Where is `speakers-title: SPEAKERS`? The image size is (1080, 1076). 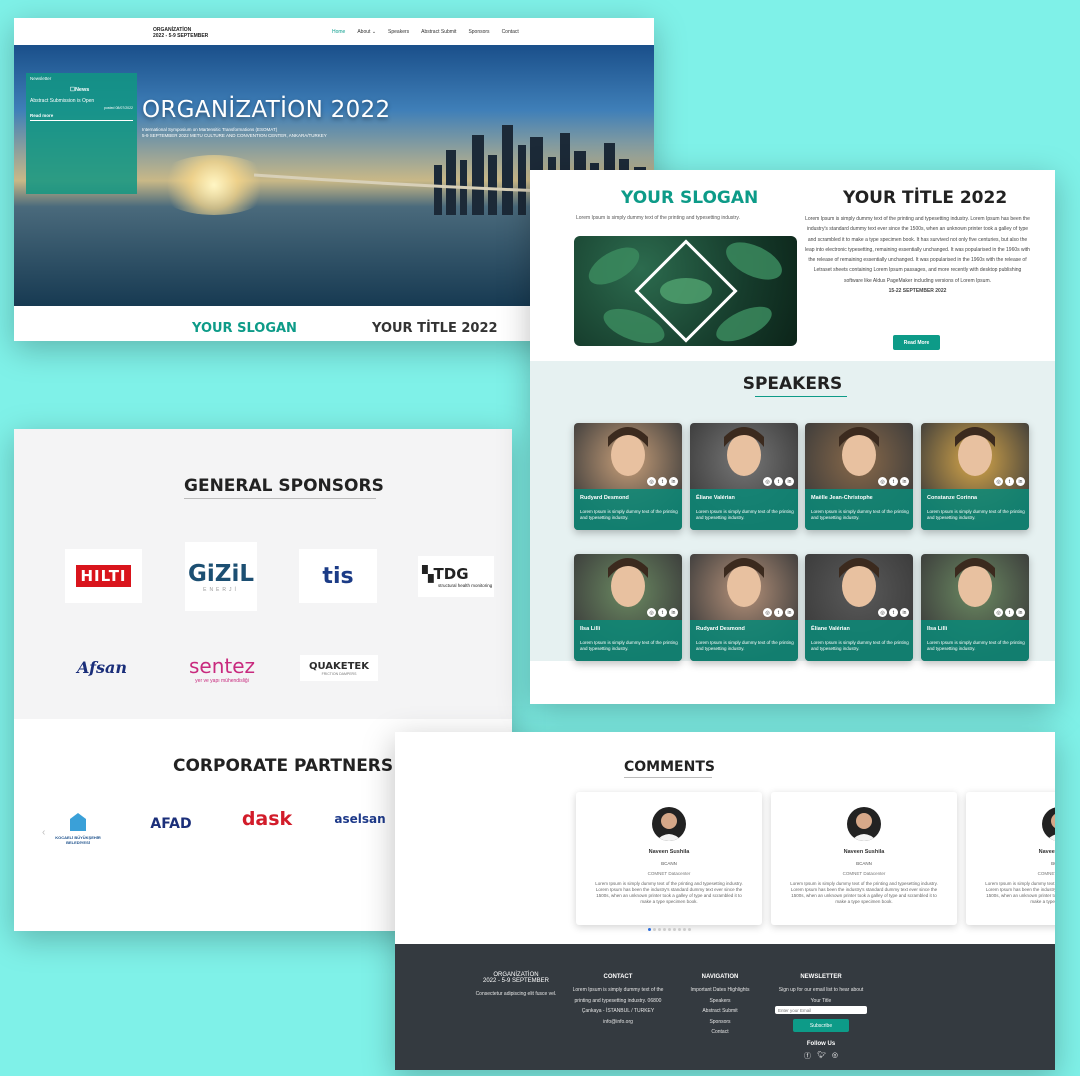
speakers-title: SPEAKERS is located at coordinates (792, 384).